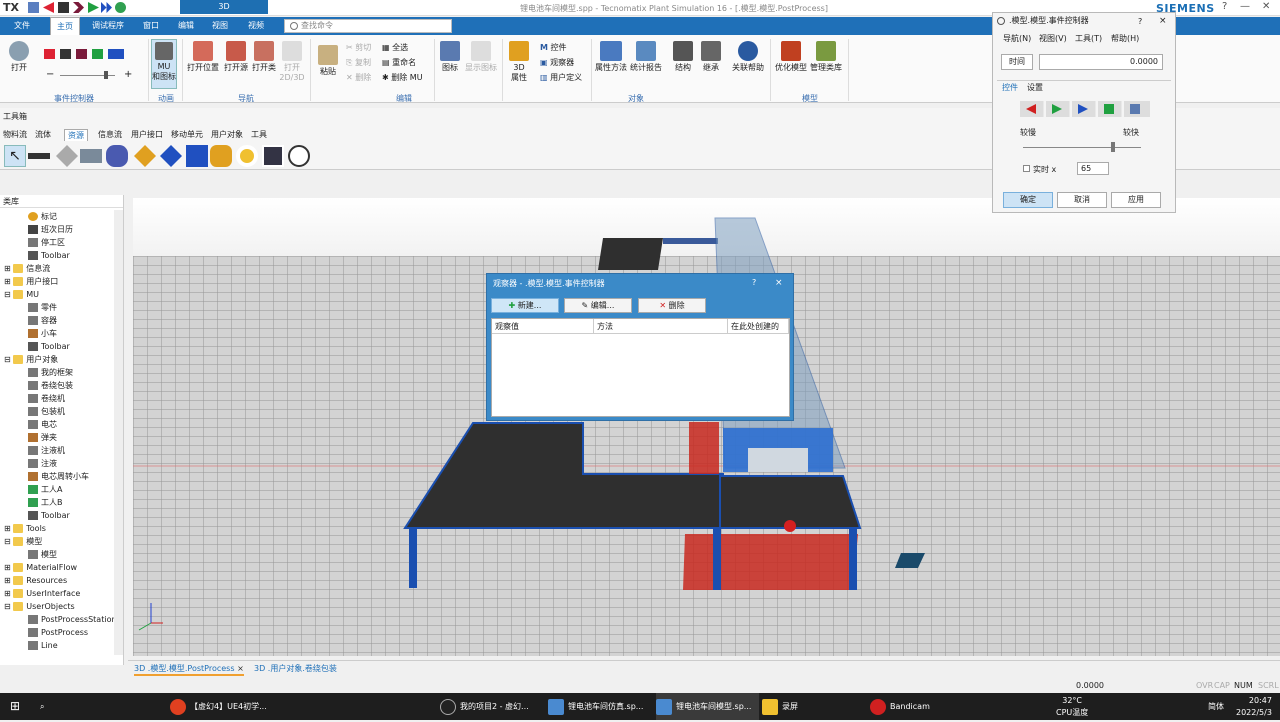  Describe the element at coordinates (186, 26) in the screenshot. I see `tab-edit: 编辑` at that location.